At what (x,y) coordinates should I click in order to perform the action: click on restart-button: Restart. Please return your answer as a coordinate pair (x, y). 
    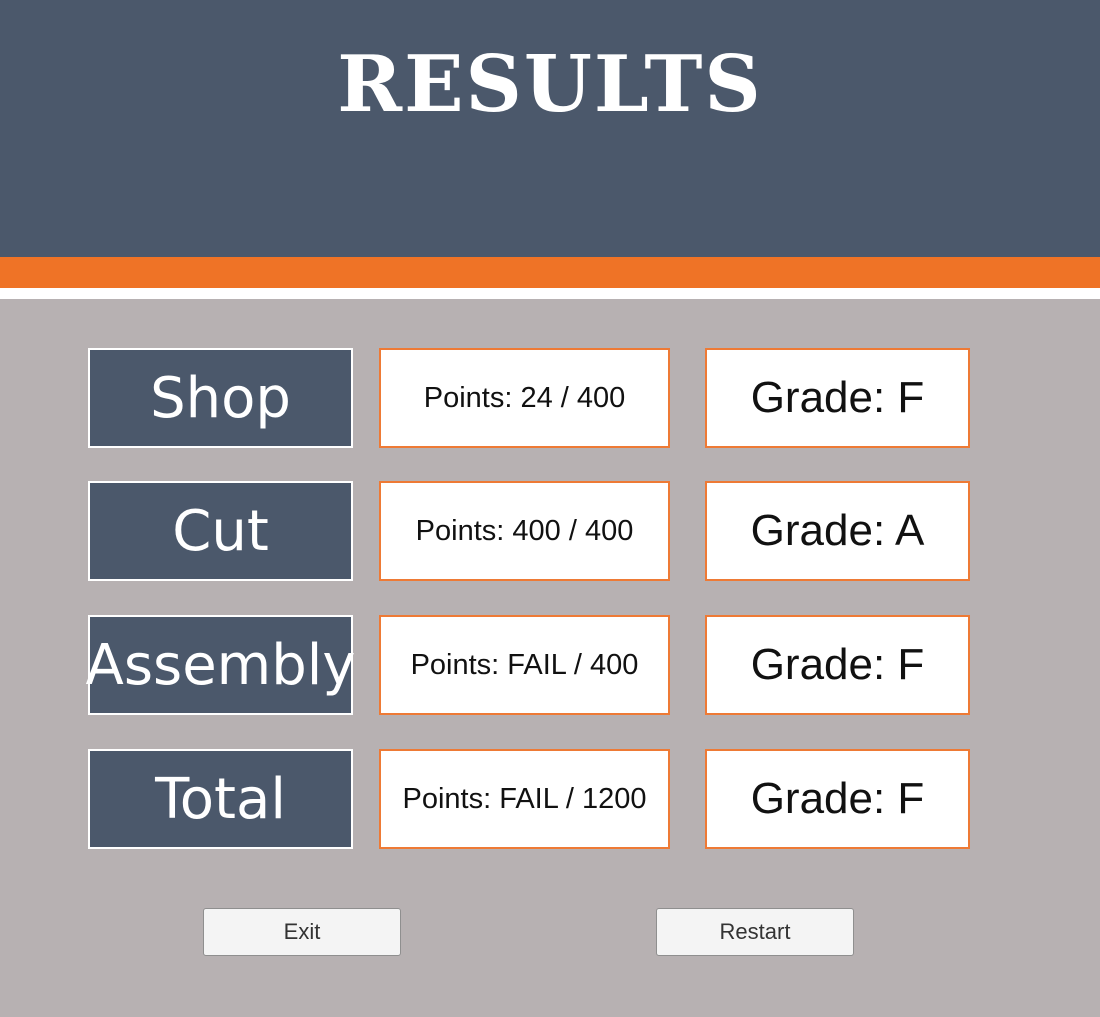
    Looking at the image, I should click on (755, 932).